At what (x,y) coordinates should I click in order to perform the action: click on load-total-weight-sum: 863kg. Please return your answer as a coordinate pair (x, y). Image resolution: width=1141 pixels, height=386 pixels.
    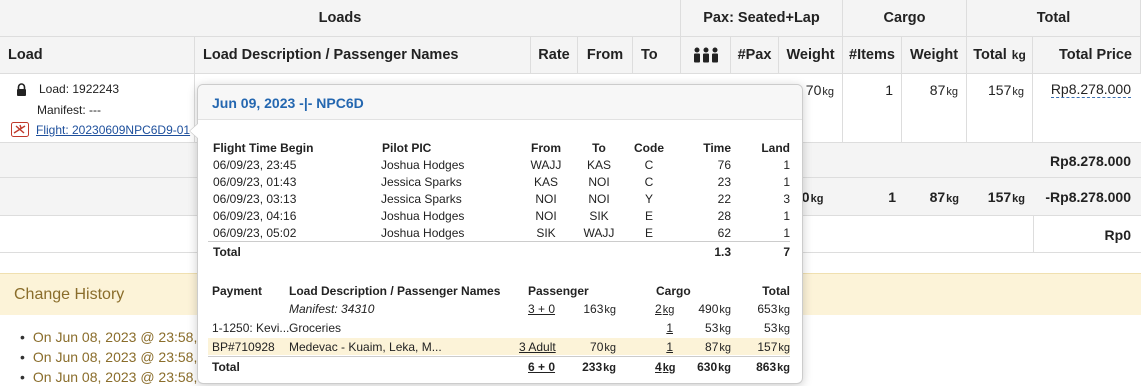
    Looking at the image, I should click on (773, 367).